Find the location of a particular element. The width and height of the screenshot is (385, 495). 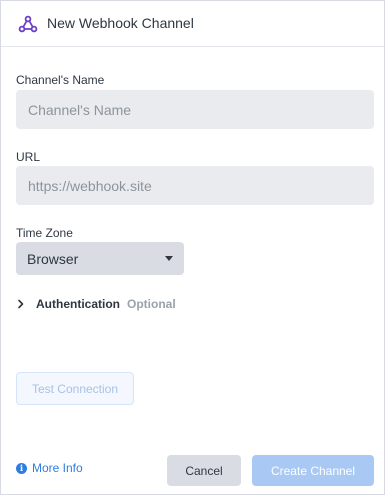

more-info-link: i More Info is located at coordinates (49, 468).